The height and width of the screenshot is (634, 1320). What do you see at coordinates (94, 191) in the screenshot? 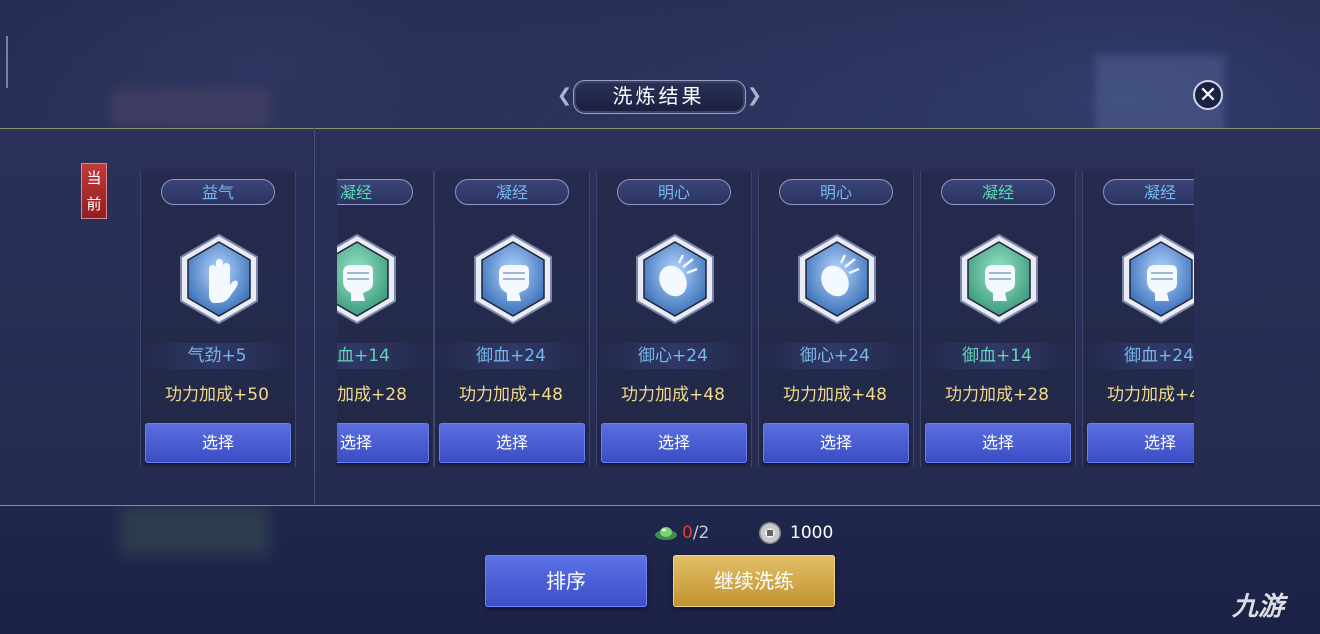
I see `current-tag: 当 前` at bounding box center [94, 191].